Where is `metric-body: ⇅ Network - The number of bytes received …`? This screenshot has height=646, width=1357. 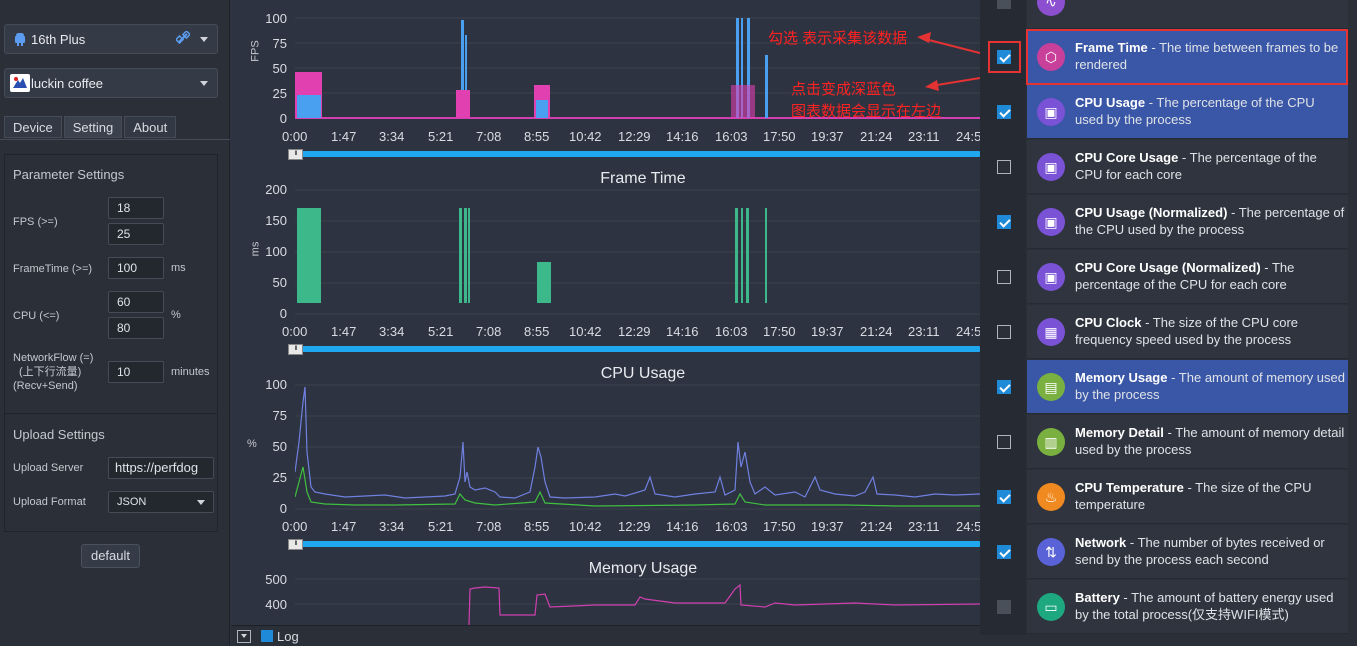
metric-body: ⇅ Network - The number of bytes received … is located at coordinates (1187, 552).